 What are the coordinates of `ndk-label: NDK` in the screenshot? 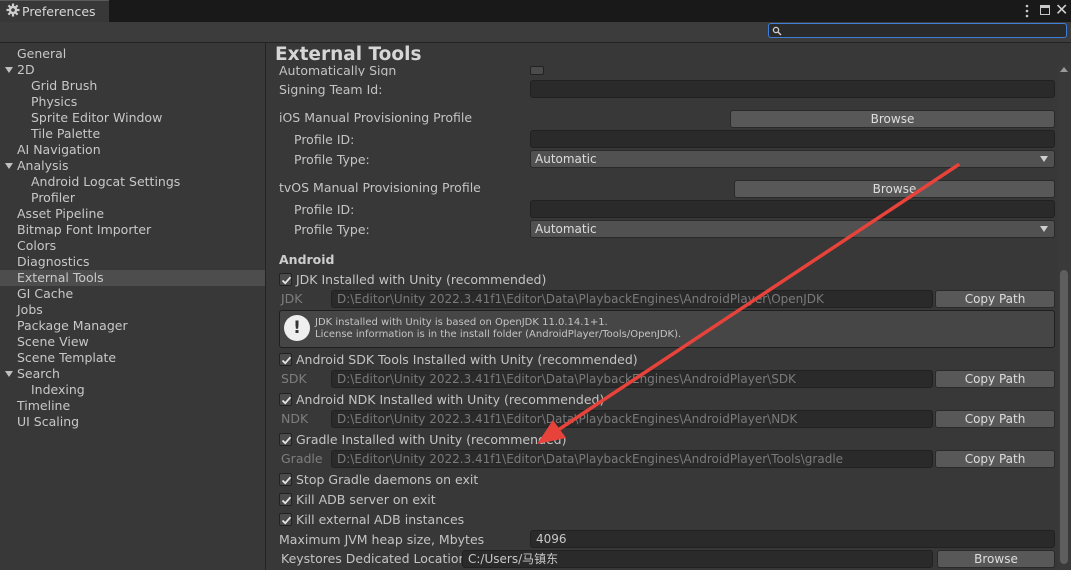 It's located at (295, 418).